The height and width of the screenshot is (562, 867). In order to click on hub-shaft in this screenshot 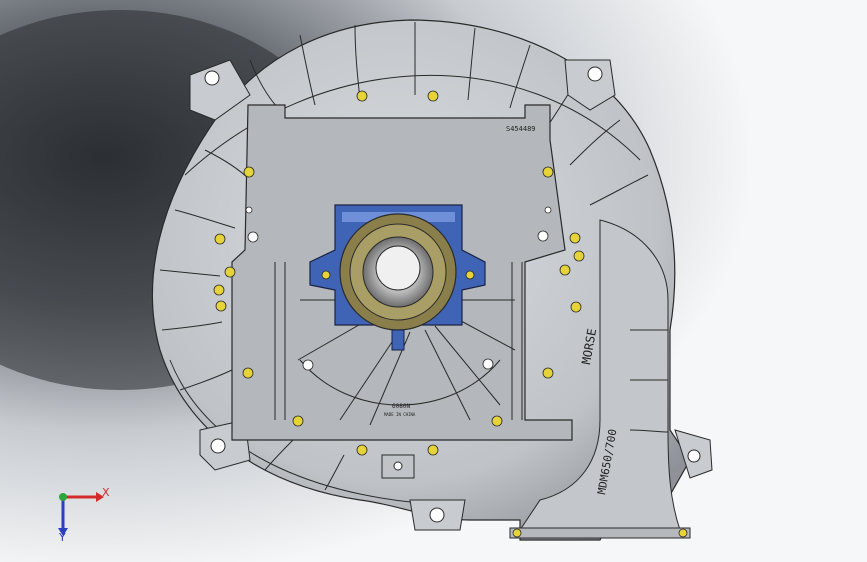, I will do `click(398, 268)`.